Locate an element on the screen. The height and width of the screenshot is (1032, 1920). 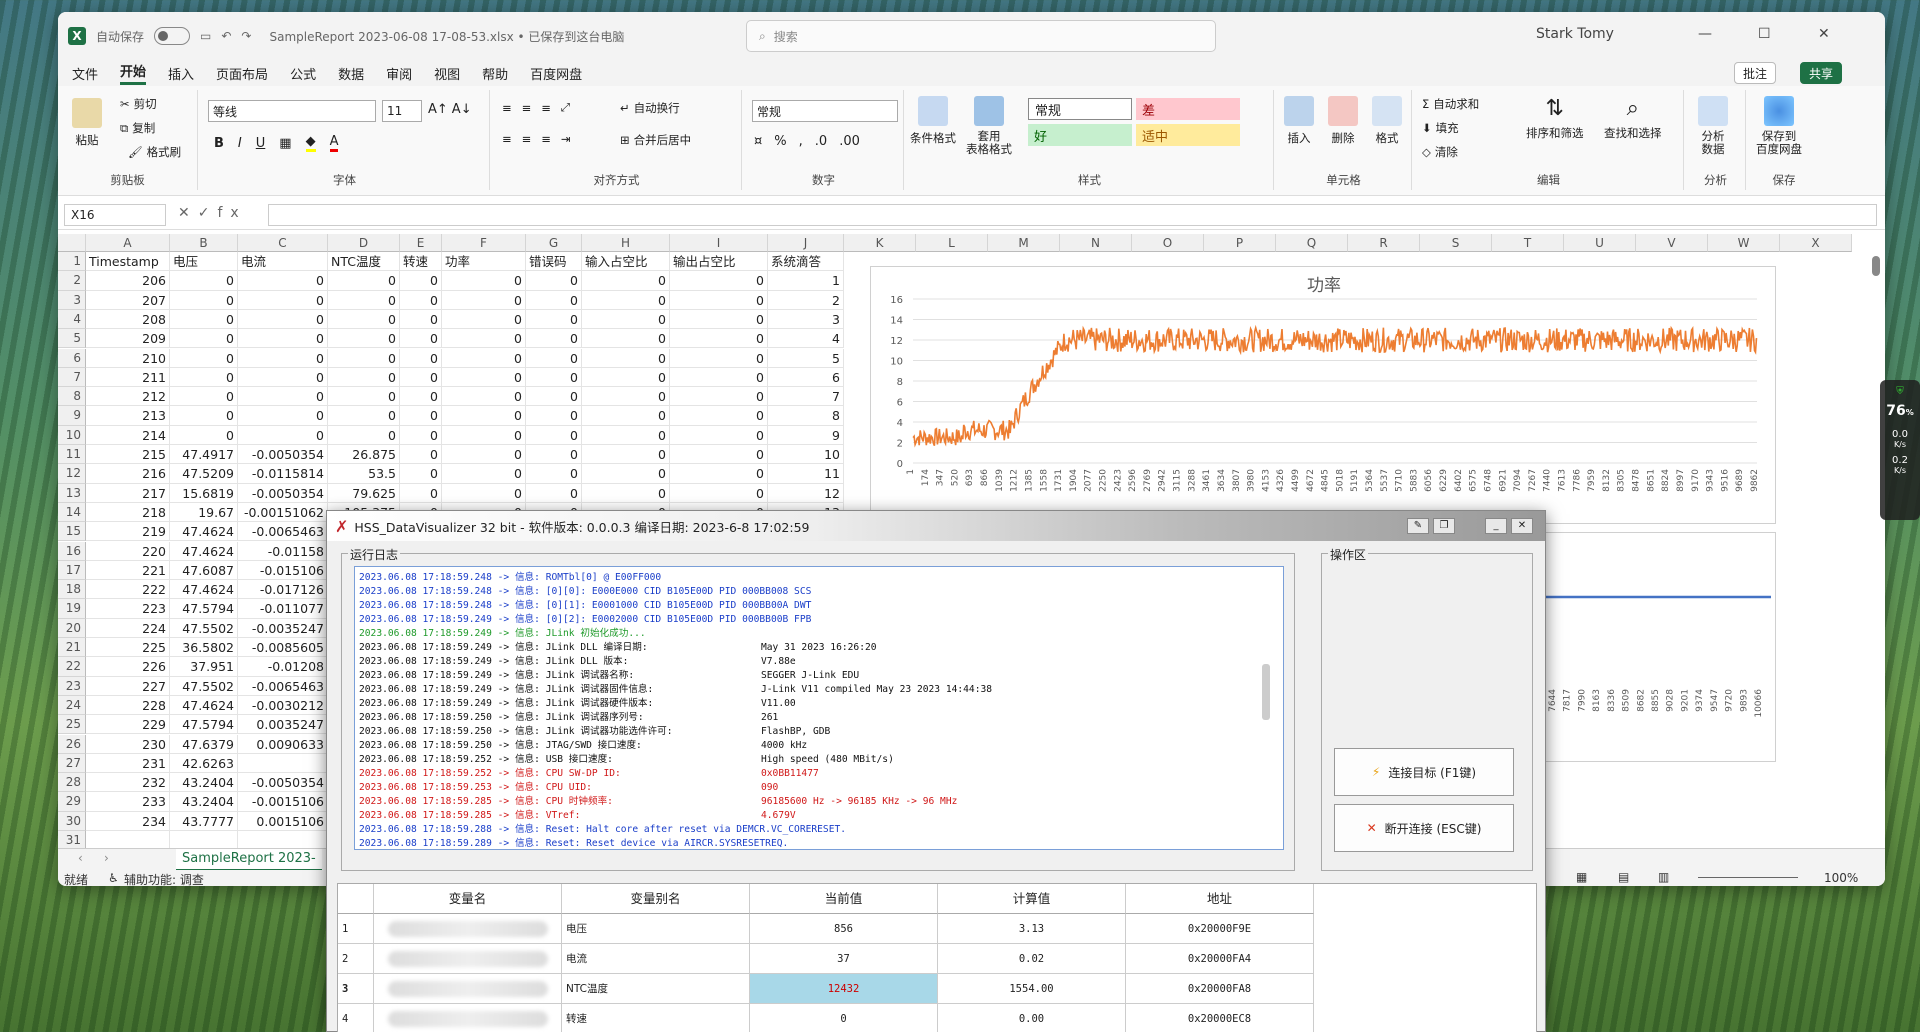
data-cell: -0.00151062 is located at coordinates (283, 512).